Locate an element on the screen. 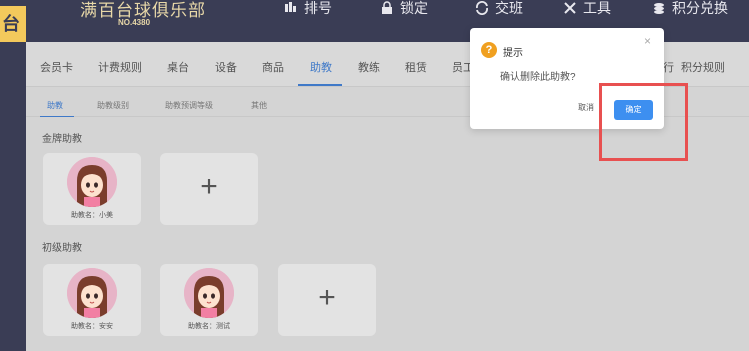  section-title-gold: 金牌助教 is located at coordinates (62, 139).